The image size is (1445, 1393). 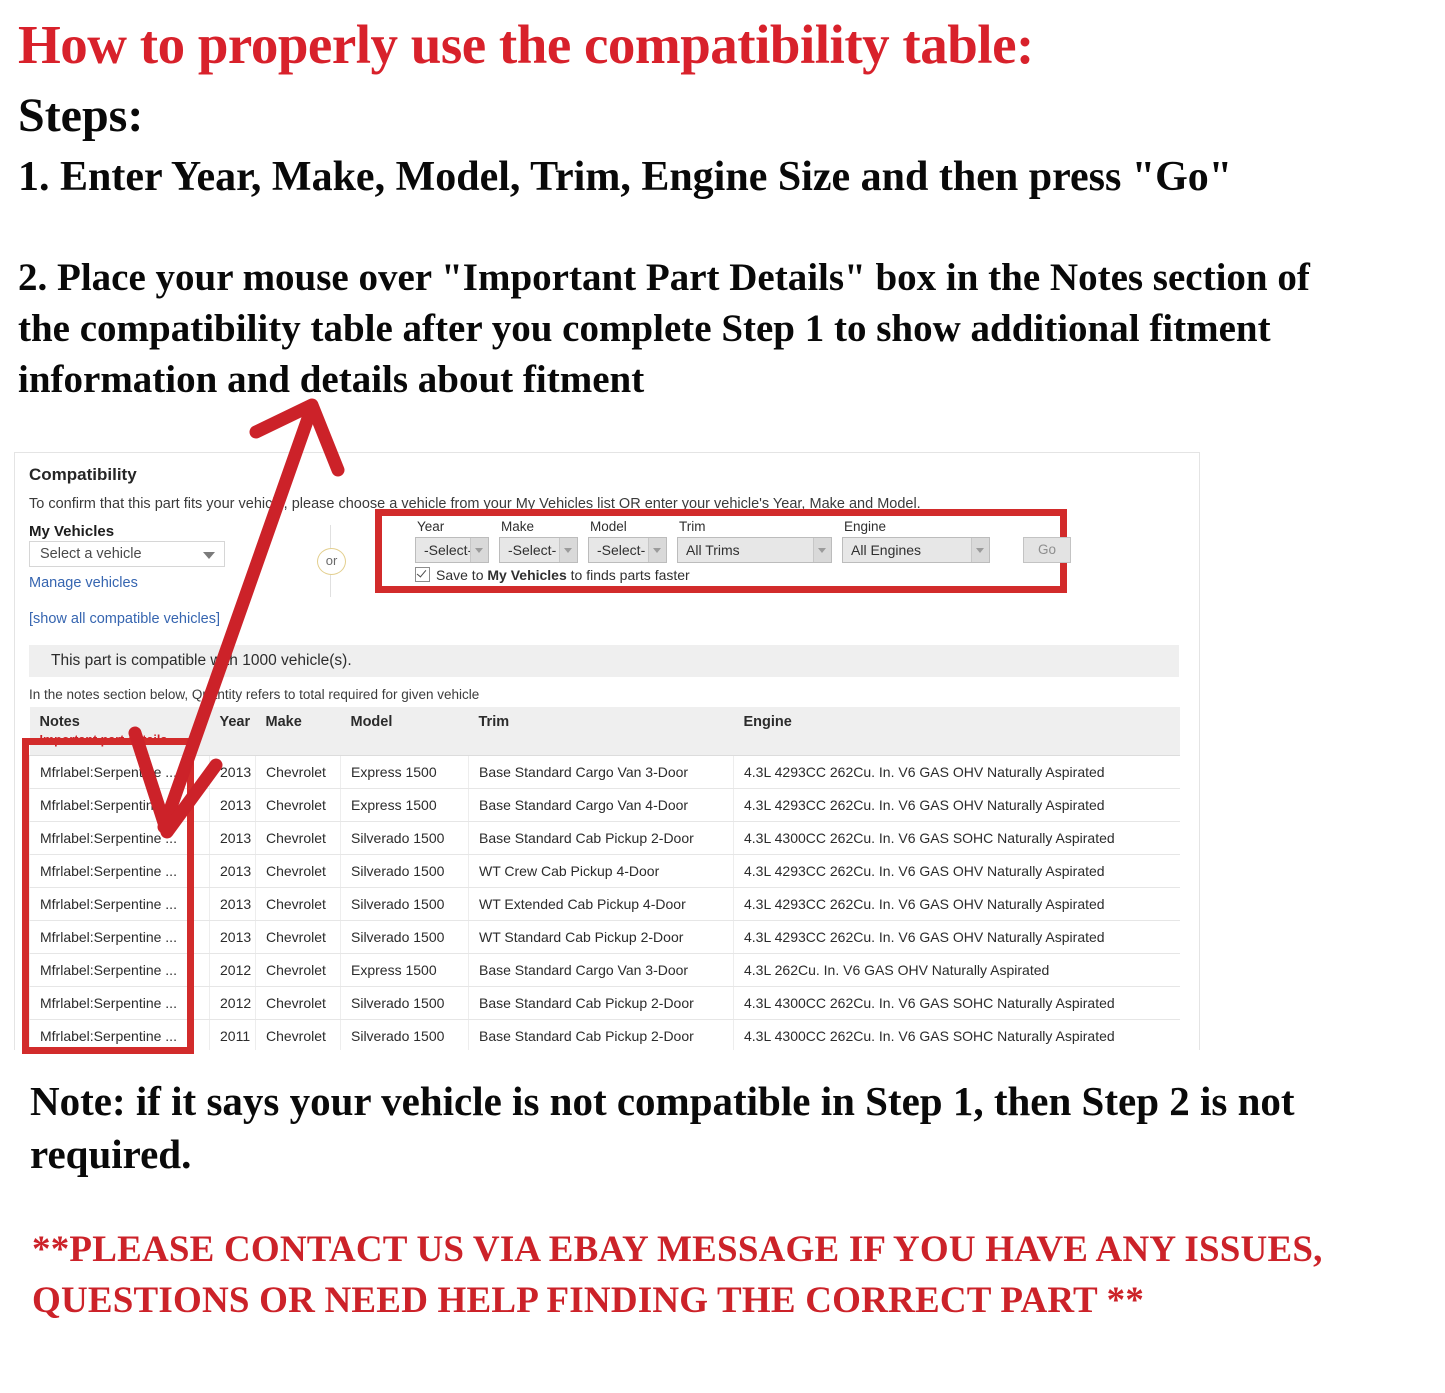 I want to click on save-label-before: Save to, so click(x=462, y=575).